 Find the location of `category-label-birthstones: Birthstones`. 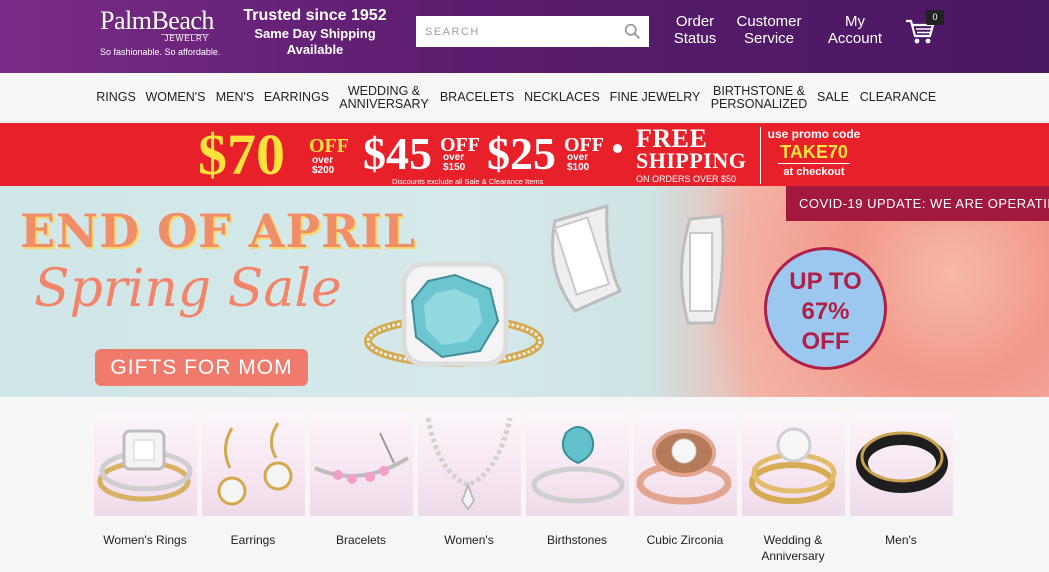

category-label-birthstones: Birthstones is located at coordinates (577, 540).